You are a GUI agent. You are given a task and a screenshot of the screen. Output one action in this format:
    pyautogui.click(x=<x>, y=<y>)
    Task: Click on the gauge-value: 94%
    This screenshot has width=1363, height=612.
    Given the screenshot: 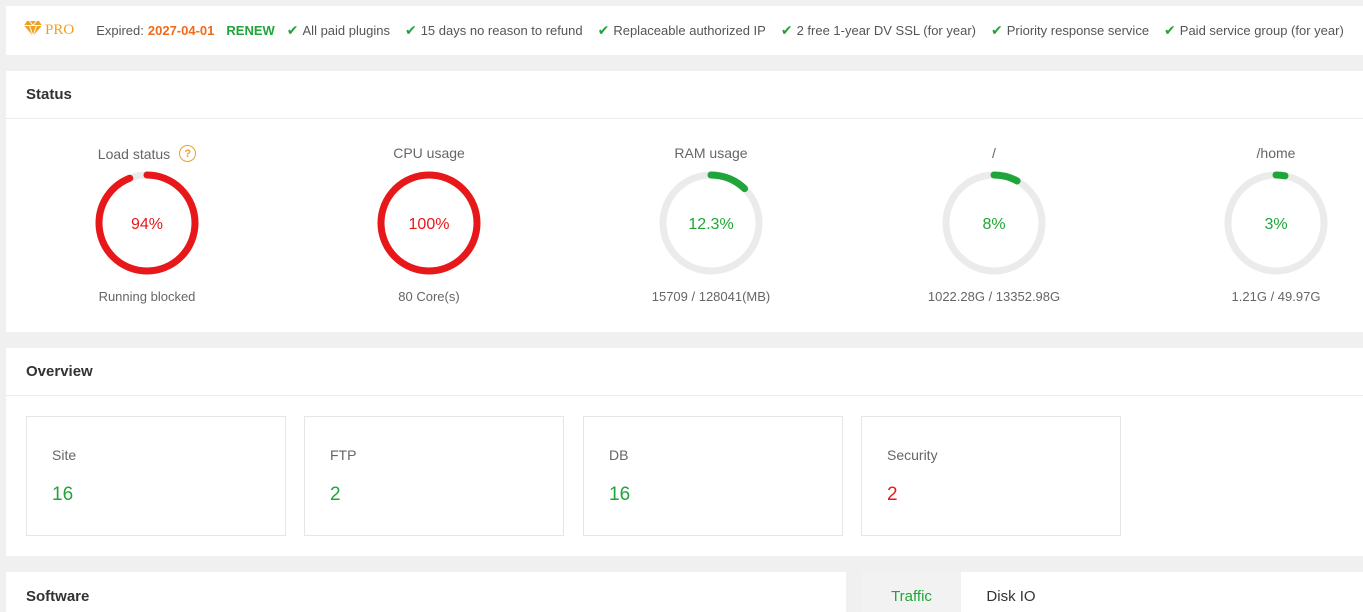 What is the action you would take?
    pyautogui.click(x=147, y=224)
    